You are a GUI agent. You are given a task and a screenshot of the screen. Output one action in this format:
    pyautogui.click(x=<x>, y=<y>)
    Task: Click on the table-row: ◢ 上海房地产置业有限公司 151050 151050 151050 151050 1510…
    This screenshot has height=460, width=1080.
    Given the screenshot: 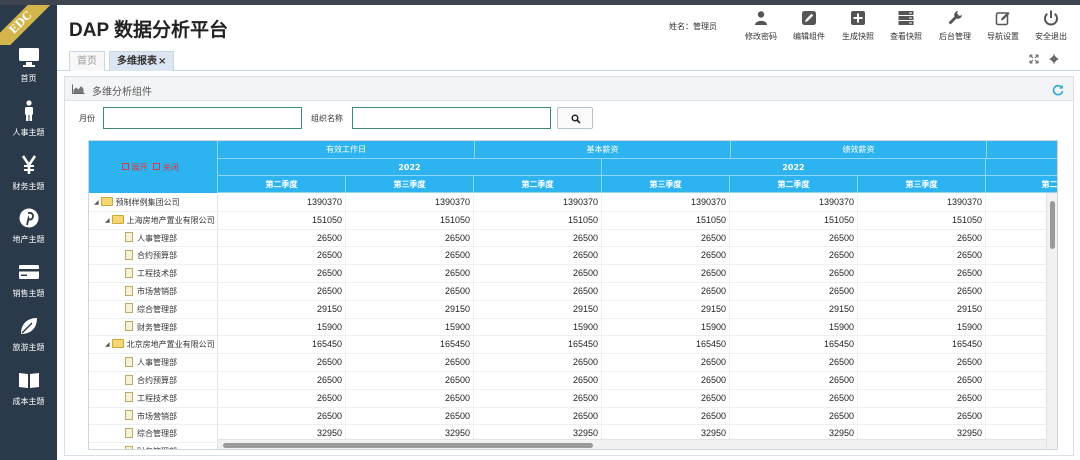 What is the action you would take?
    pyautogui.click(x=573, y=220)
    